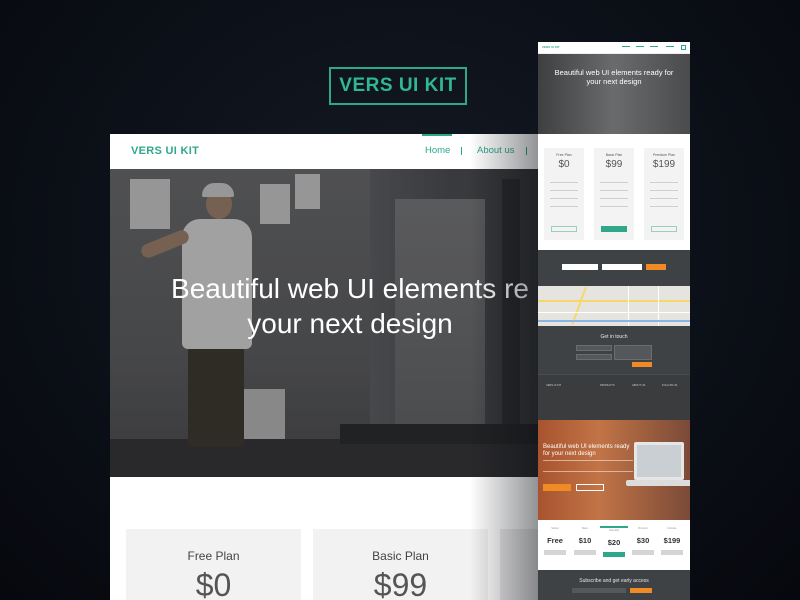  Describe the element at coordinates (641, 590) in the screenshot. I see `preview-subscribe-button` at that location.